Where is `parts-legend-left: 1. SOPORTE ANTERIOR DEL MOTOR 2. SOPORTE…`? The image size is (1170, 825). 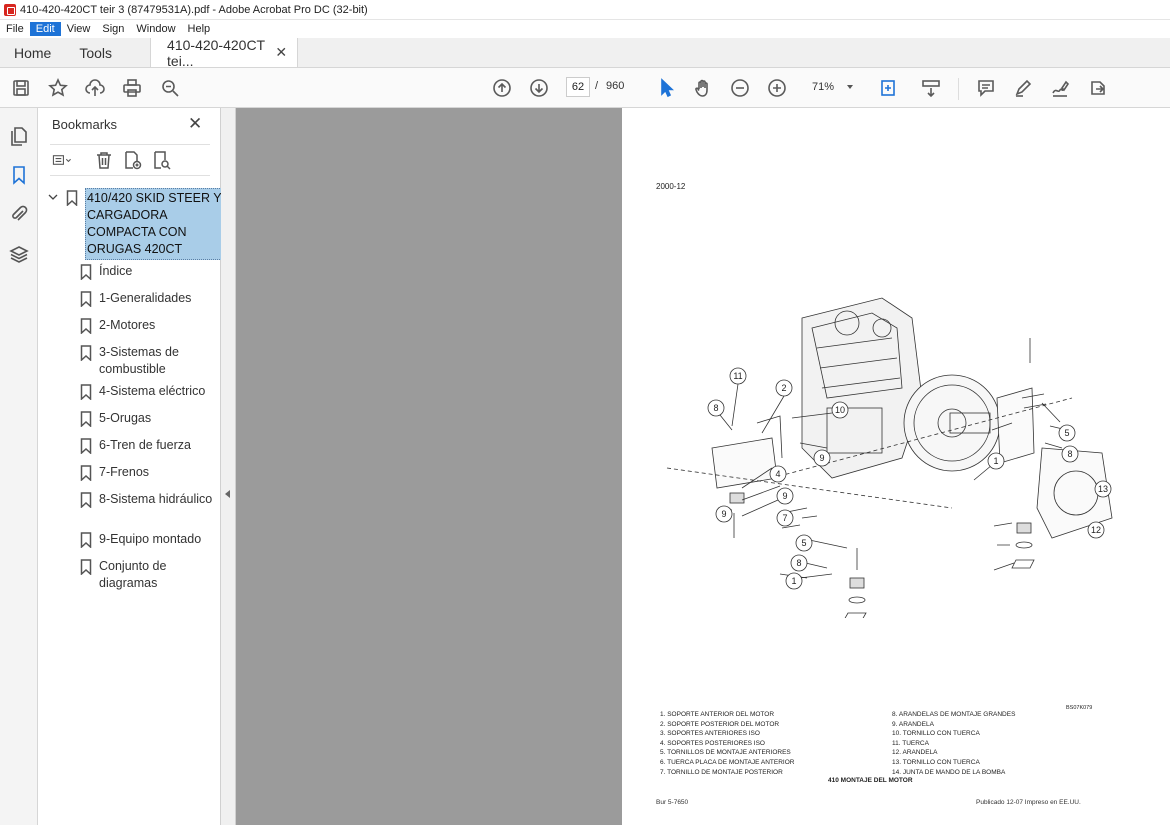 parts-legend-left: 1. SOPORTE ANTERIOR DEL MOTOR 2. SOPORTE… is located at coordinates (727, 743).